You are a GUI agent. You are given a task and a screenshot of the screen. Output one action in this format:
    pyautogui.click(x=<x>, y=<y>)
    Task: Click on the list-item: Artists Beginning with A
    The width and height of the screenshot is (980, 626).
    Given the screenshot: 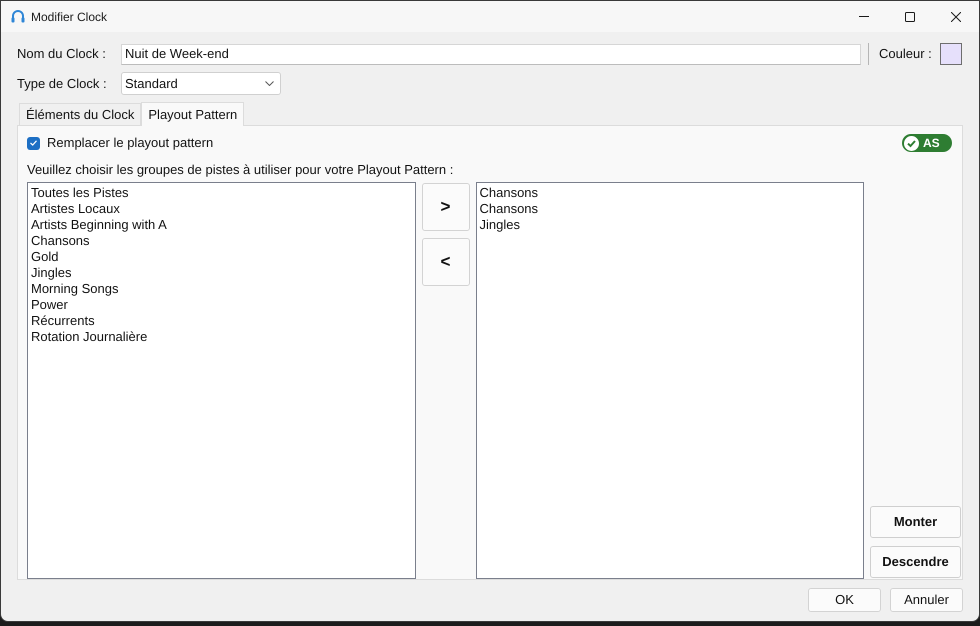 What is the action you would take?
    pyautogui.click(x=99, y=225)
    